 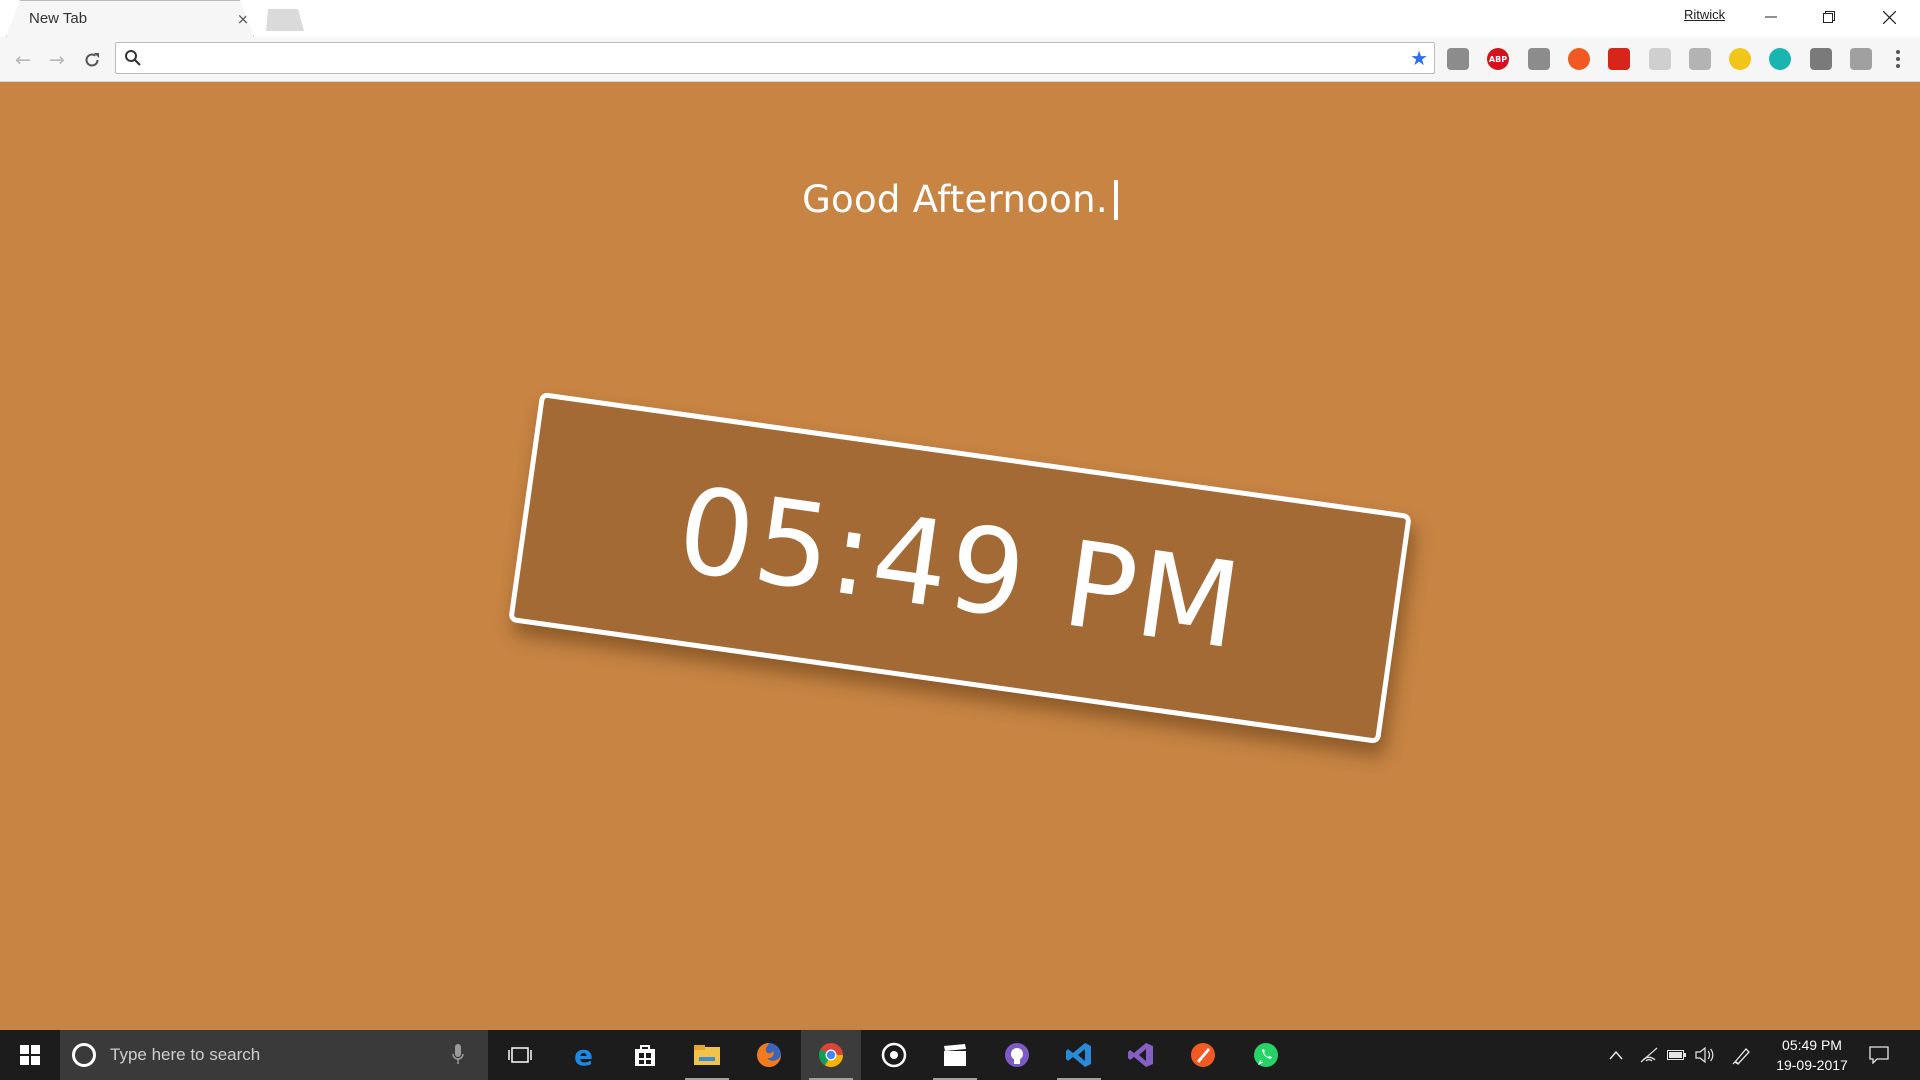 I want to click on action-center-icon, so click(x=1879, y=1055).